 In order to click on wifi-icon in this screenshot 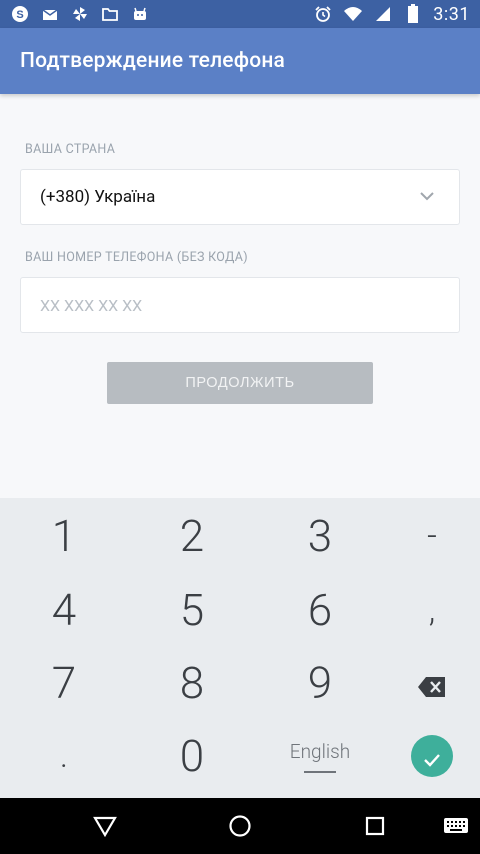, I will do `click(353, 14)`.